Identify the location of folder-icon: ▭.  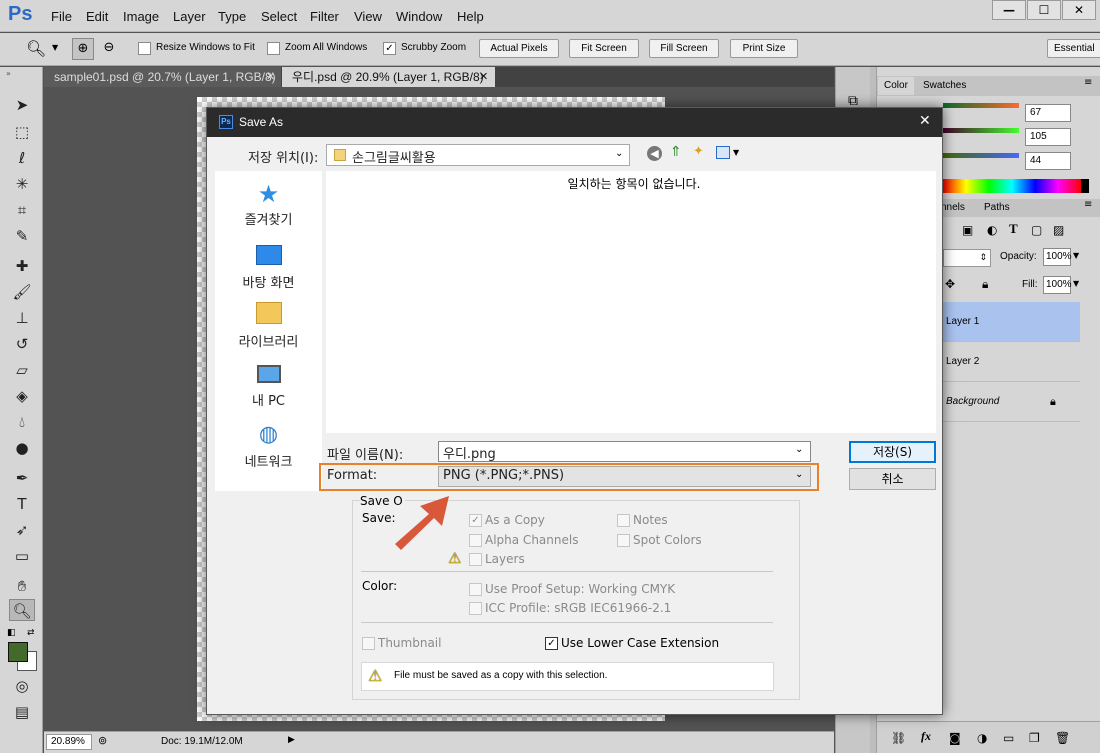
(1008, 738).